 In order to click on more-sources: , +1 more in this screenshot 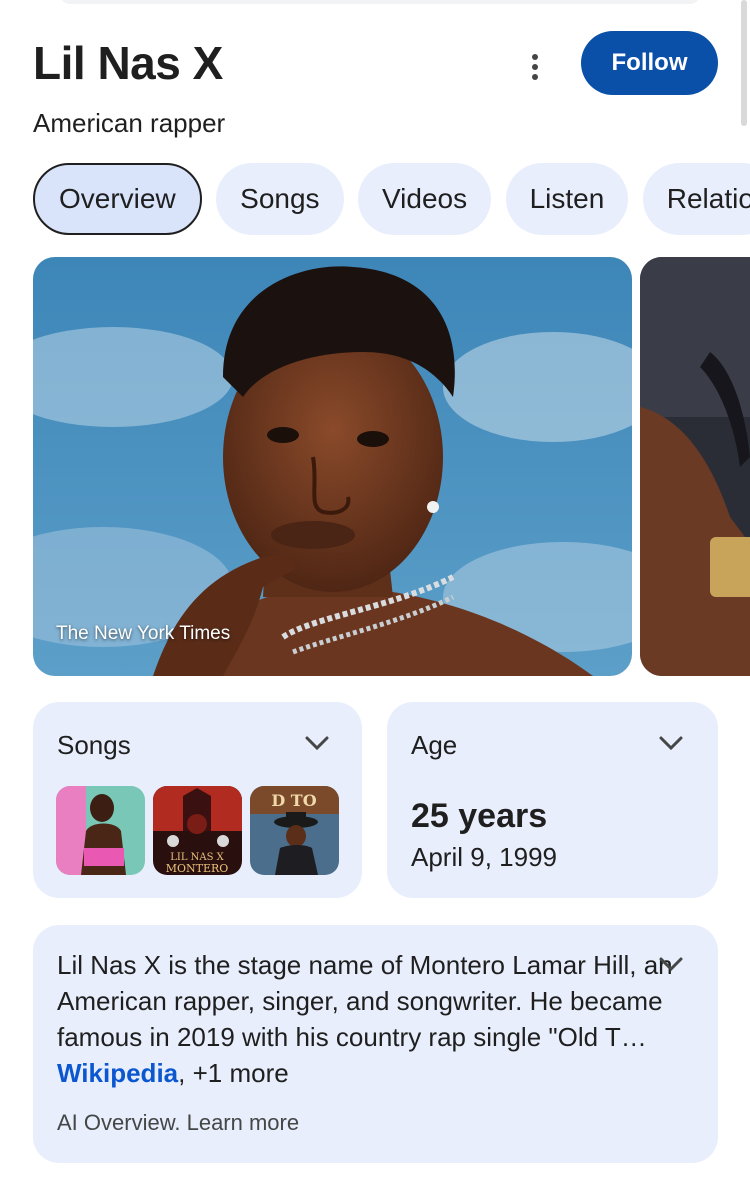, I will do `click(233, 1073)`.